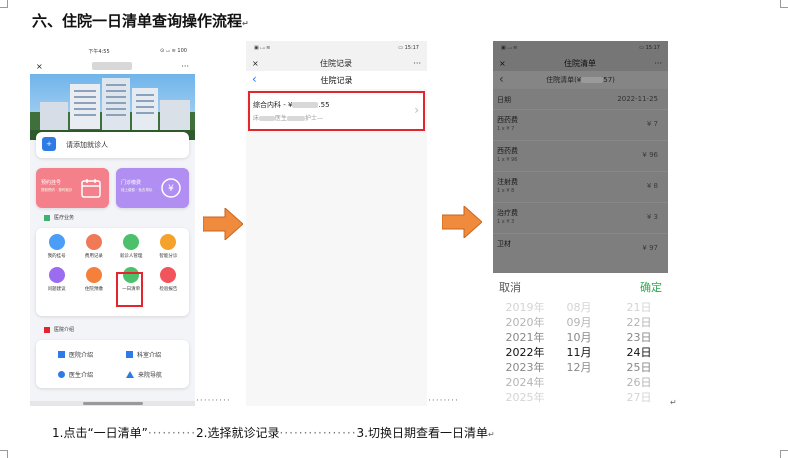 The width and height of the screenshot is (788, 458). I want to click on services-card: 我的挂号 费用记录 就诊人管理 智能分诊 问题建议 住院预缴 一日清单 检验报告, so click(112, 272).